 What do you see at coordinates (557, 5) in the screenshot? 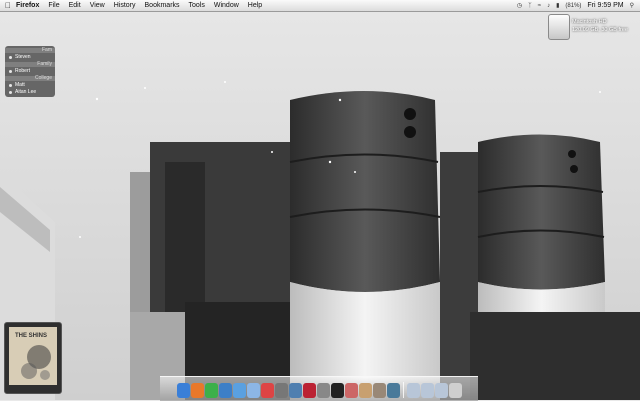
I see `battery-icon: ▮` at bounding box center [557, 5].